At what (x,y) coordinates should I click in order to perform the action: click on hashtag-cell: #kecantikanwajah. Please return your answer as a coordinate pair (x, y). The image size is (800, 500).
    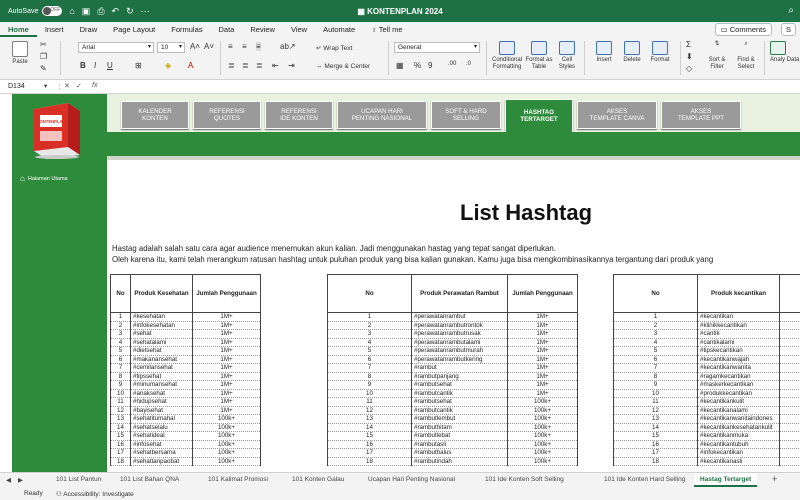
    Looking at the image, I should click on (738, 359).